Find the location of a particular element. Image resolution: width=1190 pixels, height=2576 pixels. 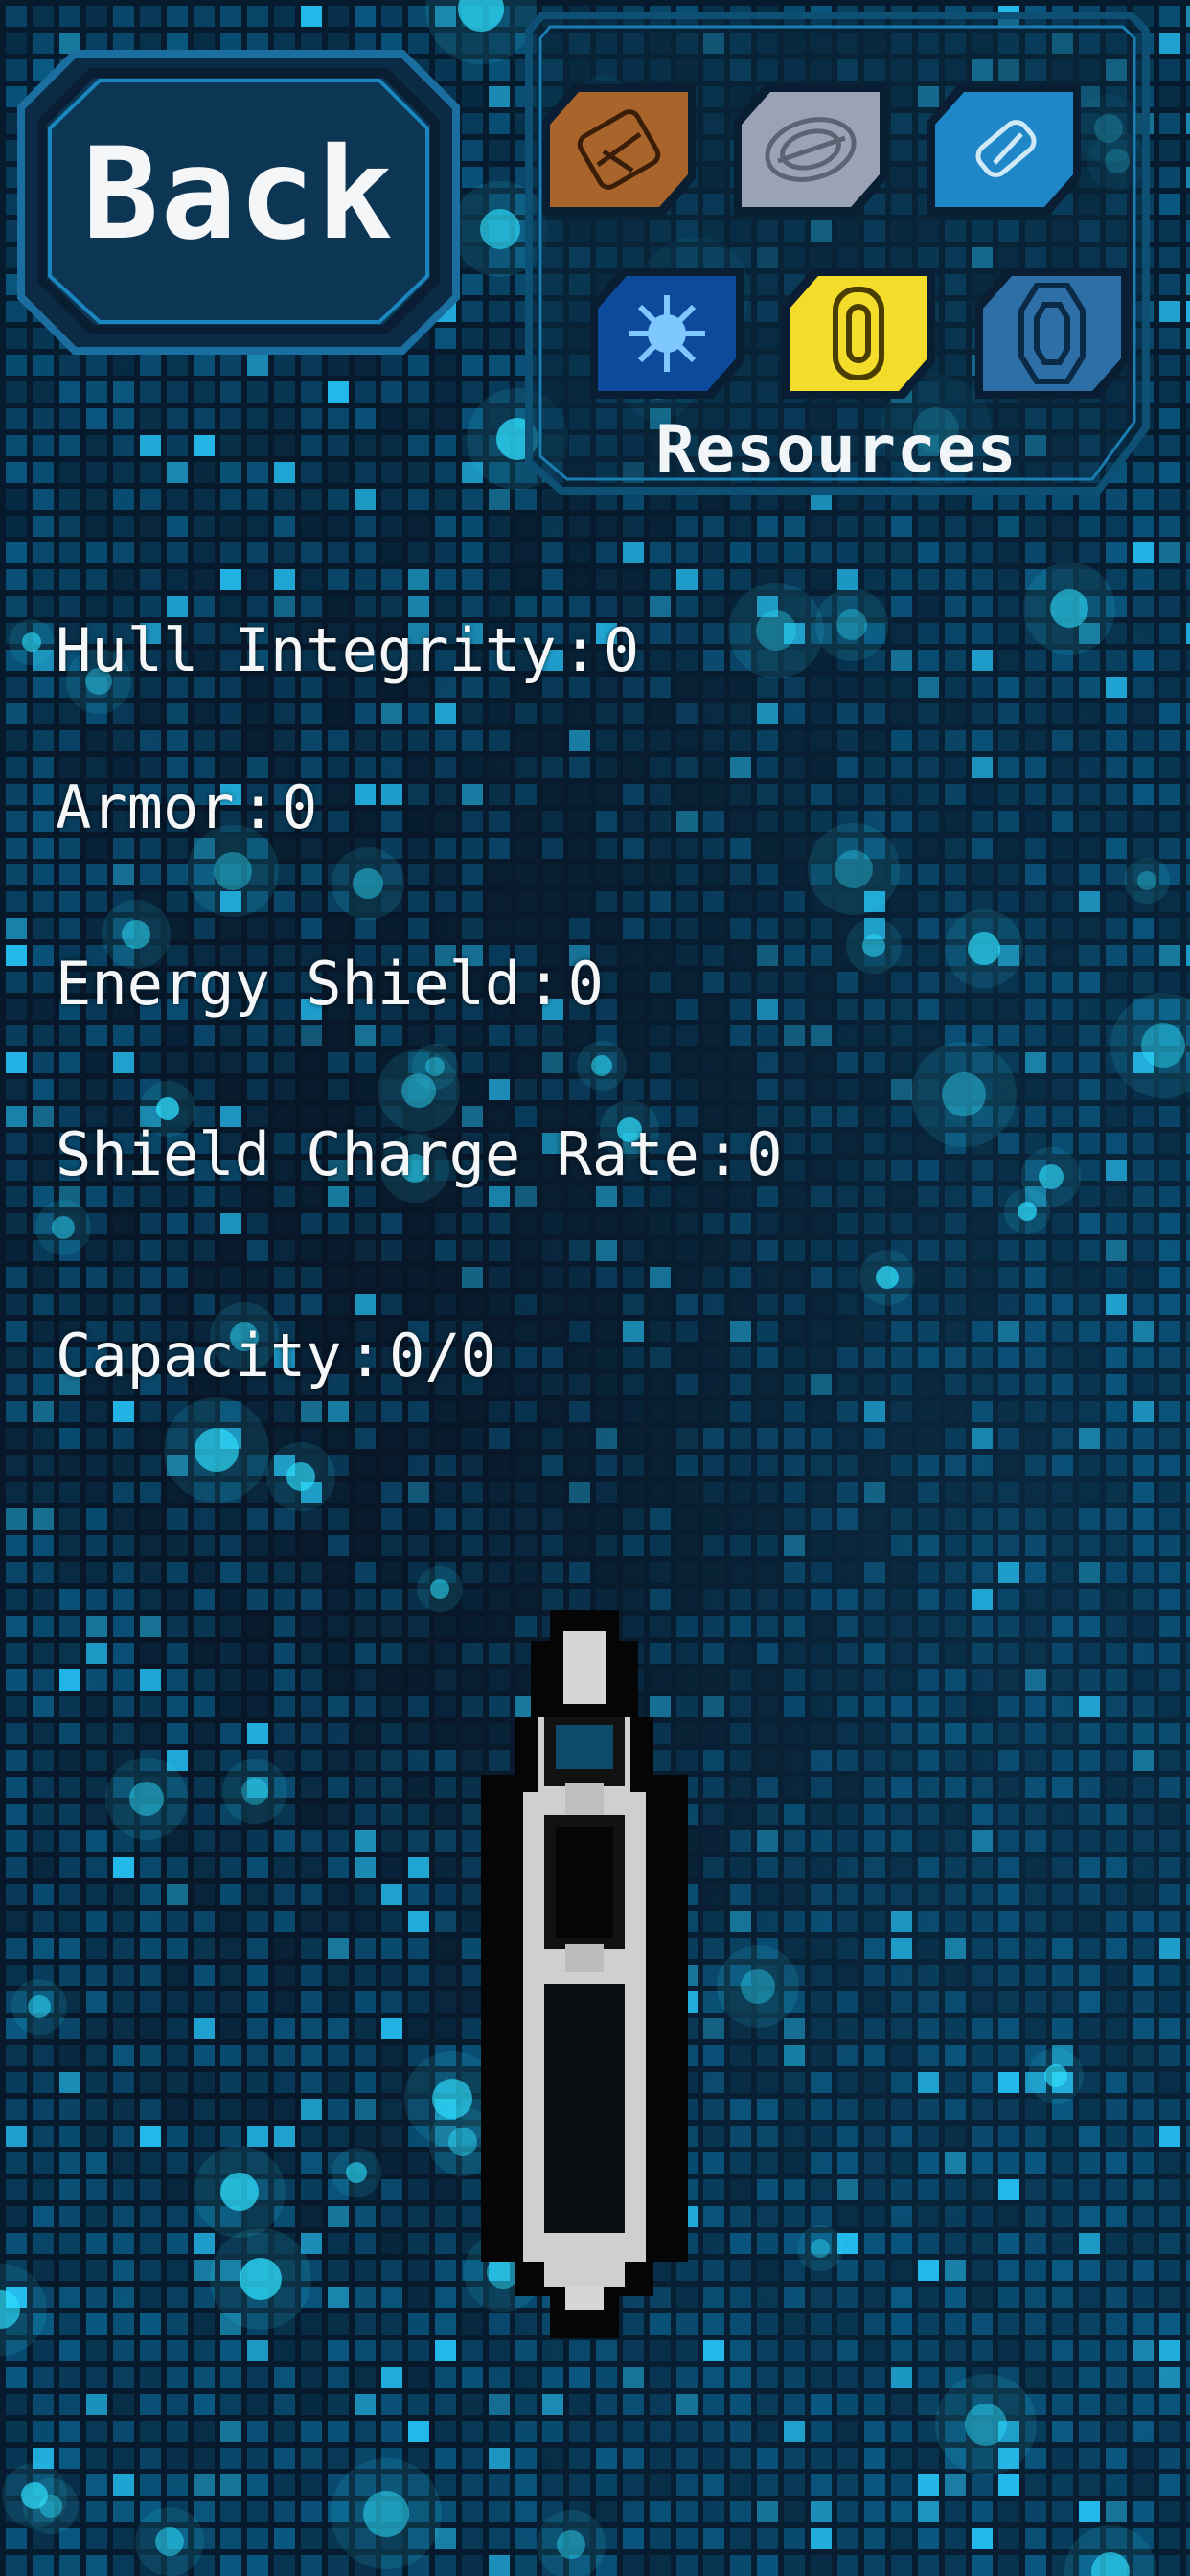

silicon-resource-button is located at coordinates (1005, 149).